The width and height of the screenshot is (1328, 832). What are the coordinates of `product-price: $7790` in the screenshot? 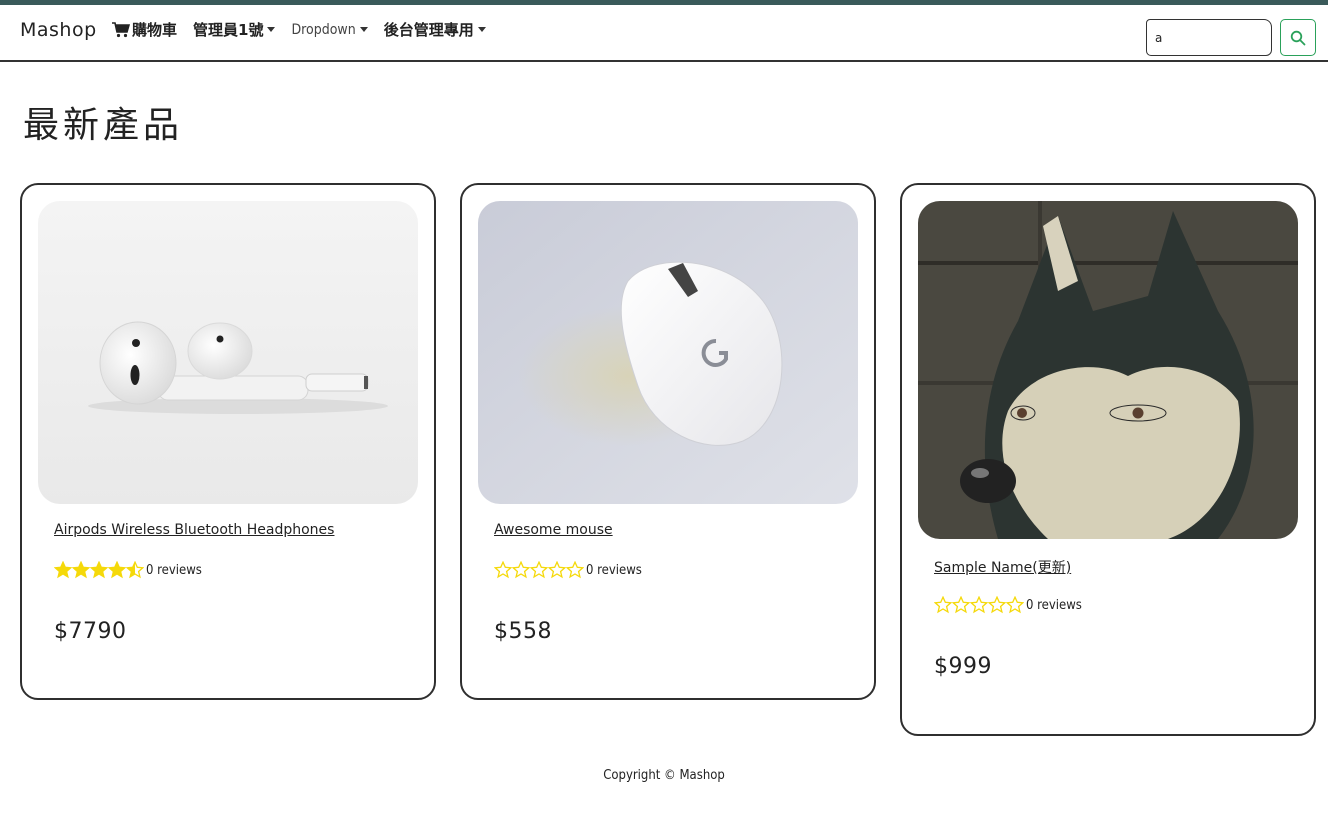 It's located at (90, 631).